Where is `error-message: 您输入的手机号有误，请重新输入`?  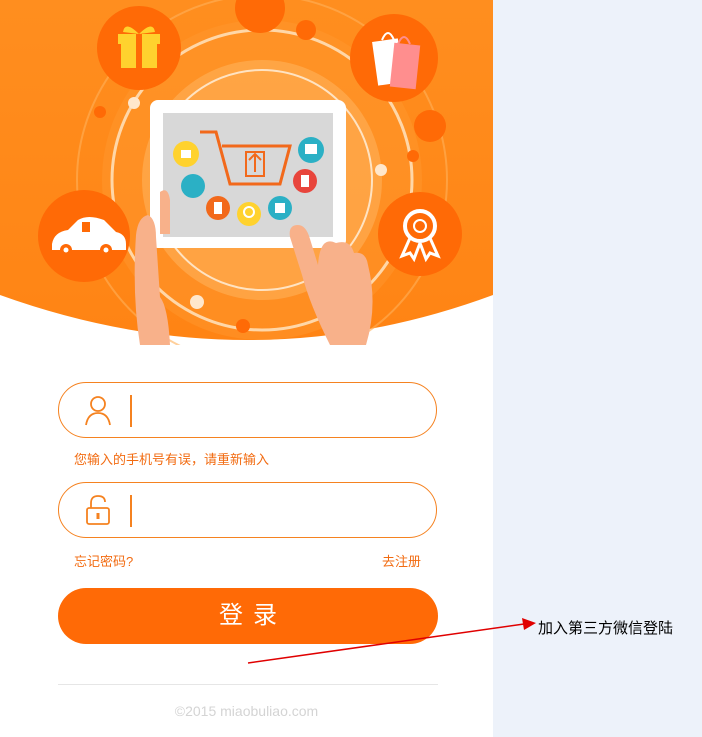 error-message: 您输入的手机号有误，请重新输入 is located at coordinates (172, 459).